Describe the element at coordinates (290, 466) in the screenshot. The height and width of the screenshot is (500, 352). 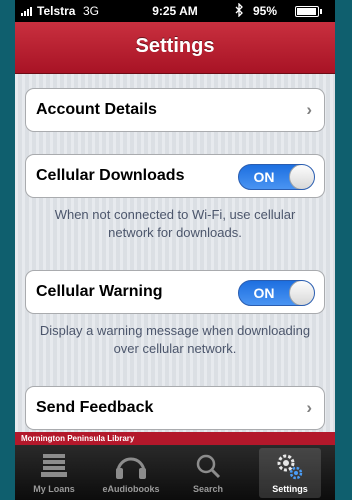
I see `gears-icon` at that location.